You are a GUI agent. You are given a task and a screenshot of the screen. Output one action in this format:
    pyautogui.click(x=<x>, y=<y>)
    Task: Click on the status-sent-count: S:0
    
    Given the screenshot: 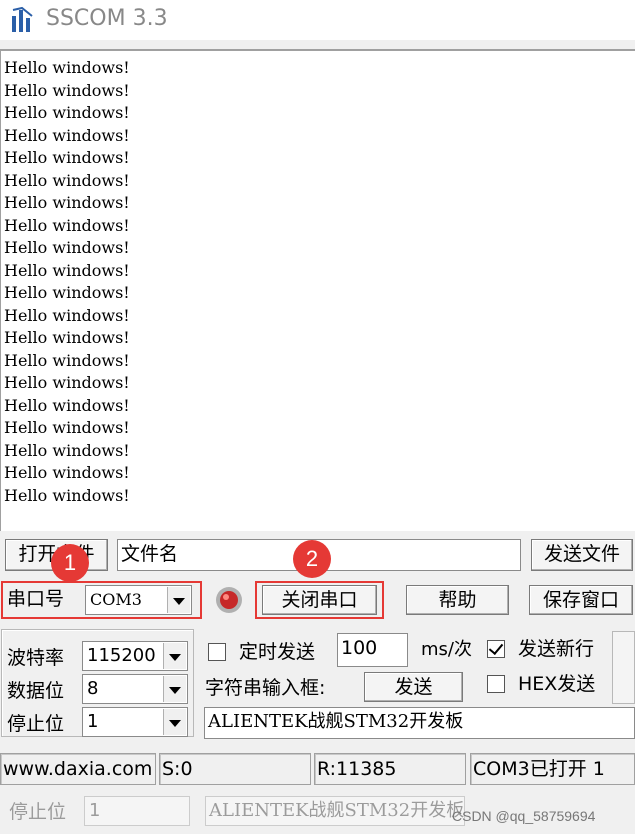 What is the action you would take?
    pyautogui.click(x=235, y=769)
    